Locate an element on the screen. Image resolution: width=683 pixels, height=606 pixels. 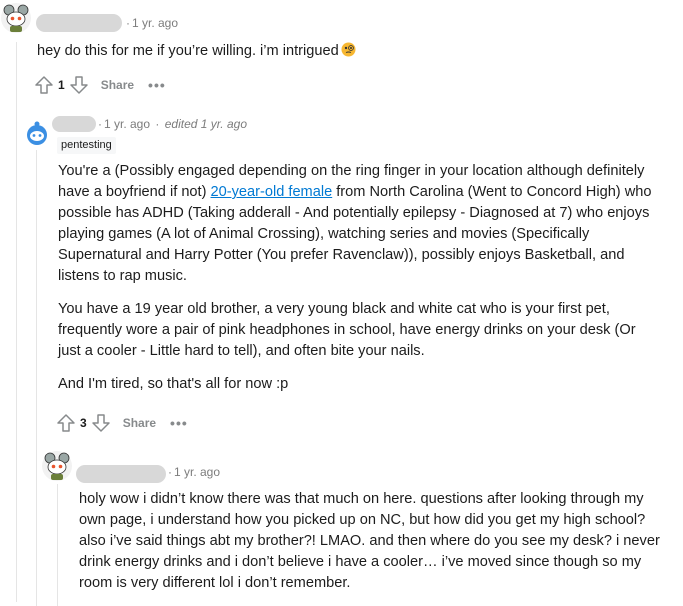
inline-link: 20-year-old female is located at coordinates (272, 192).